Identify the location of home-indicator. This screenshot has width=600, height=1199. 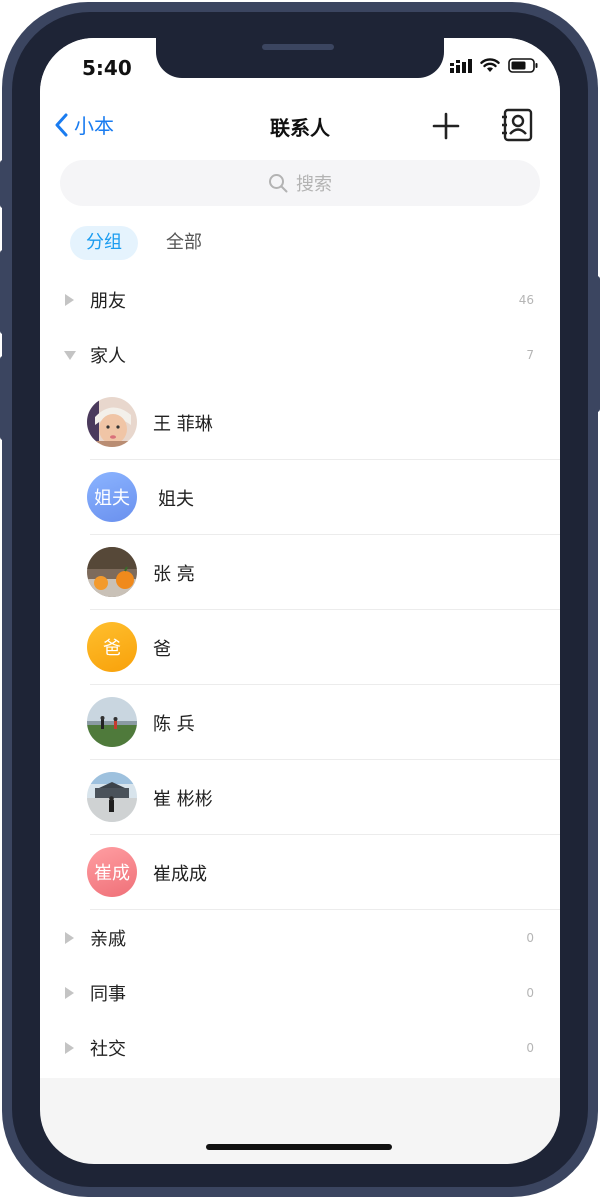
(299, 1147).